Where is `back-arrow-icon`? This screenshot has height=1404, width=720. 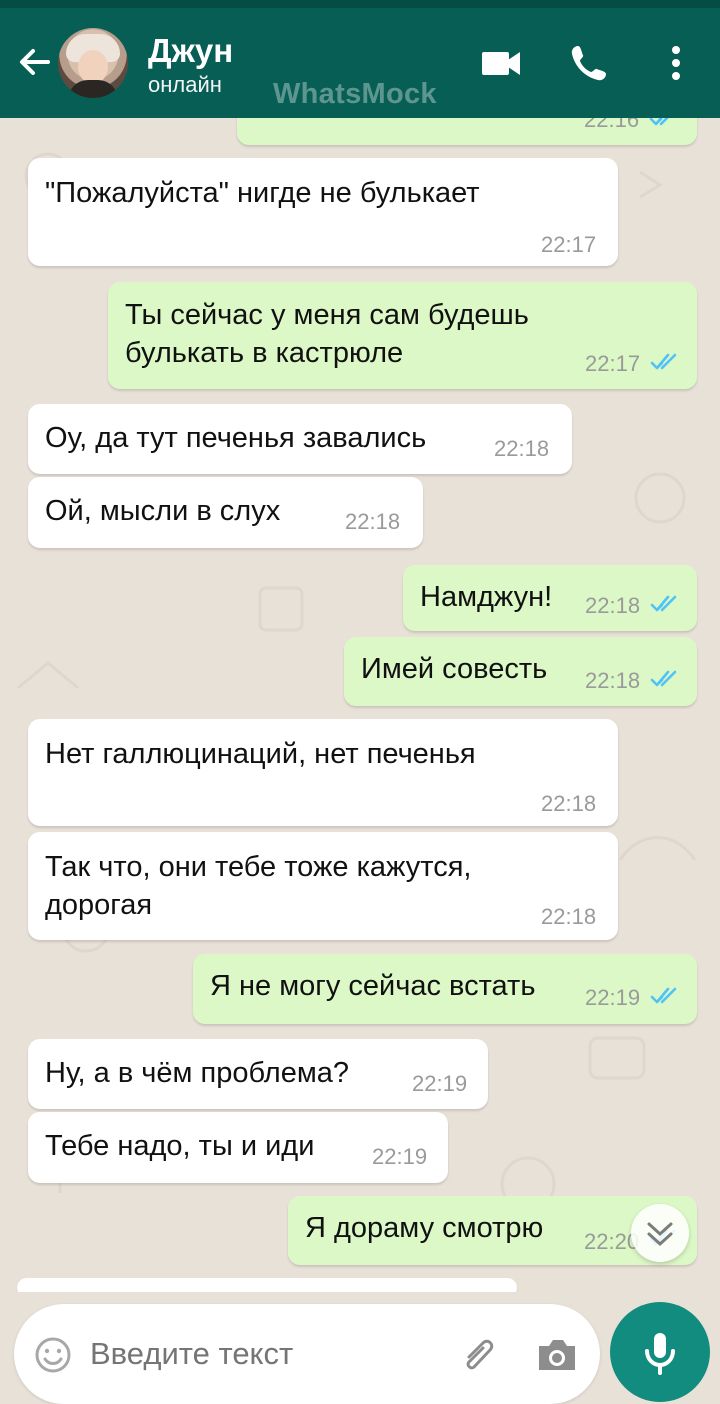
back-arrow-icon is located at coordinates (34, 62).